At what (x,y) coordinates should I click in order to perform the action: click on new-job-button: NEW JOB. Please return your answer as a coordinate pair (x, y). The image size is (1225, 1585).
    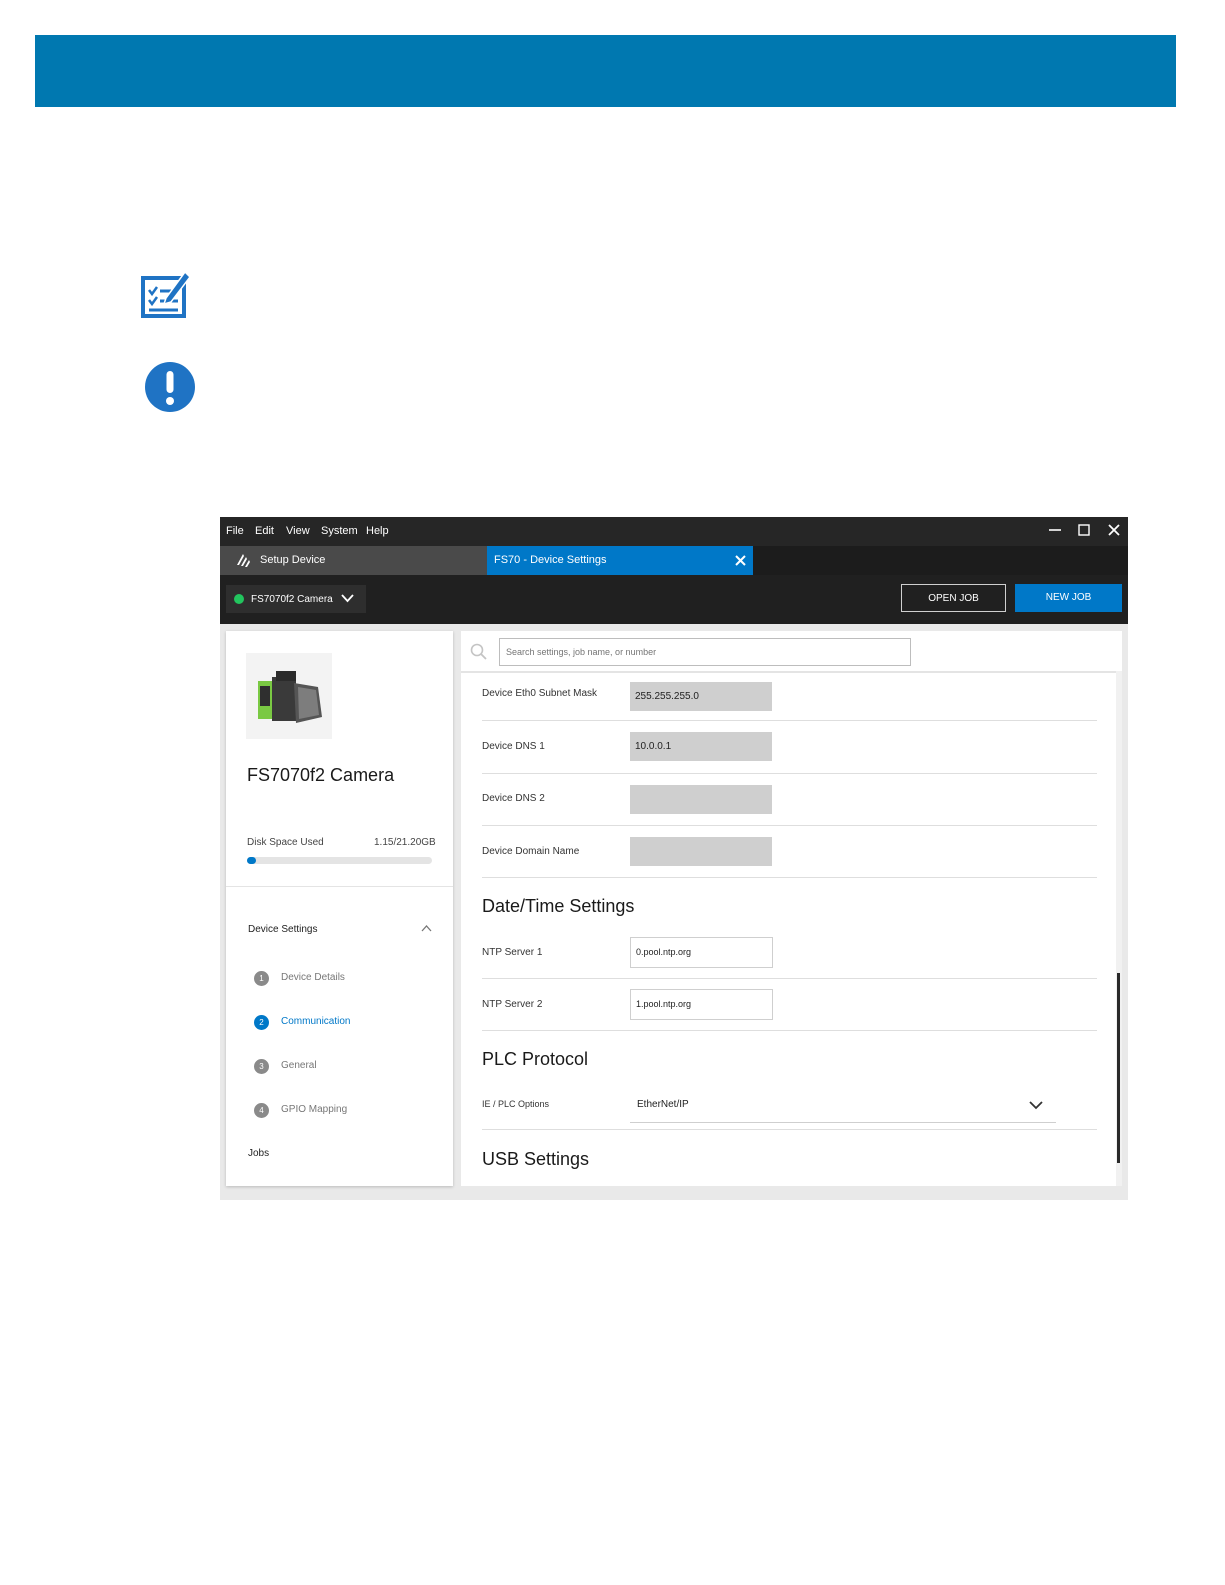
    Looking at the image, I should click on (1068, 598).